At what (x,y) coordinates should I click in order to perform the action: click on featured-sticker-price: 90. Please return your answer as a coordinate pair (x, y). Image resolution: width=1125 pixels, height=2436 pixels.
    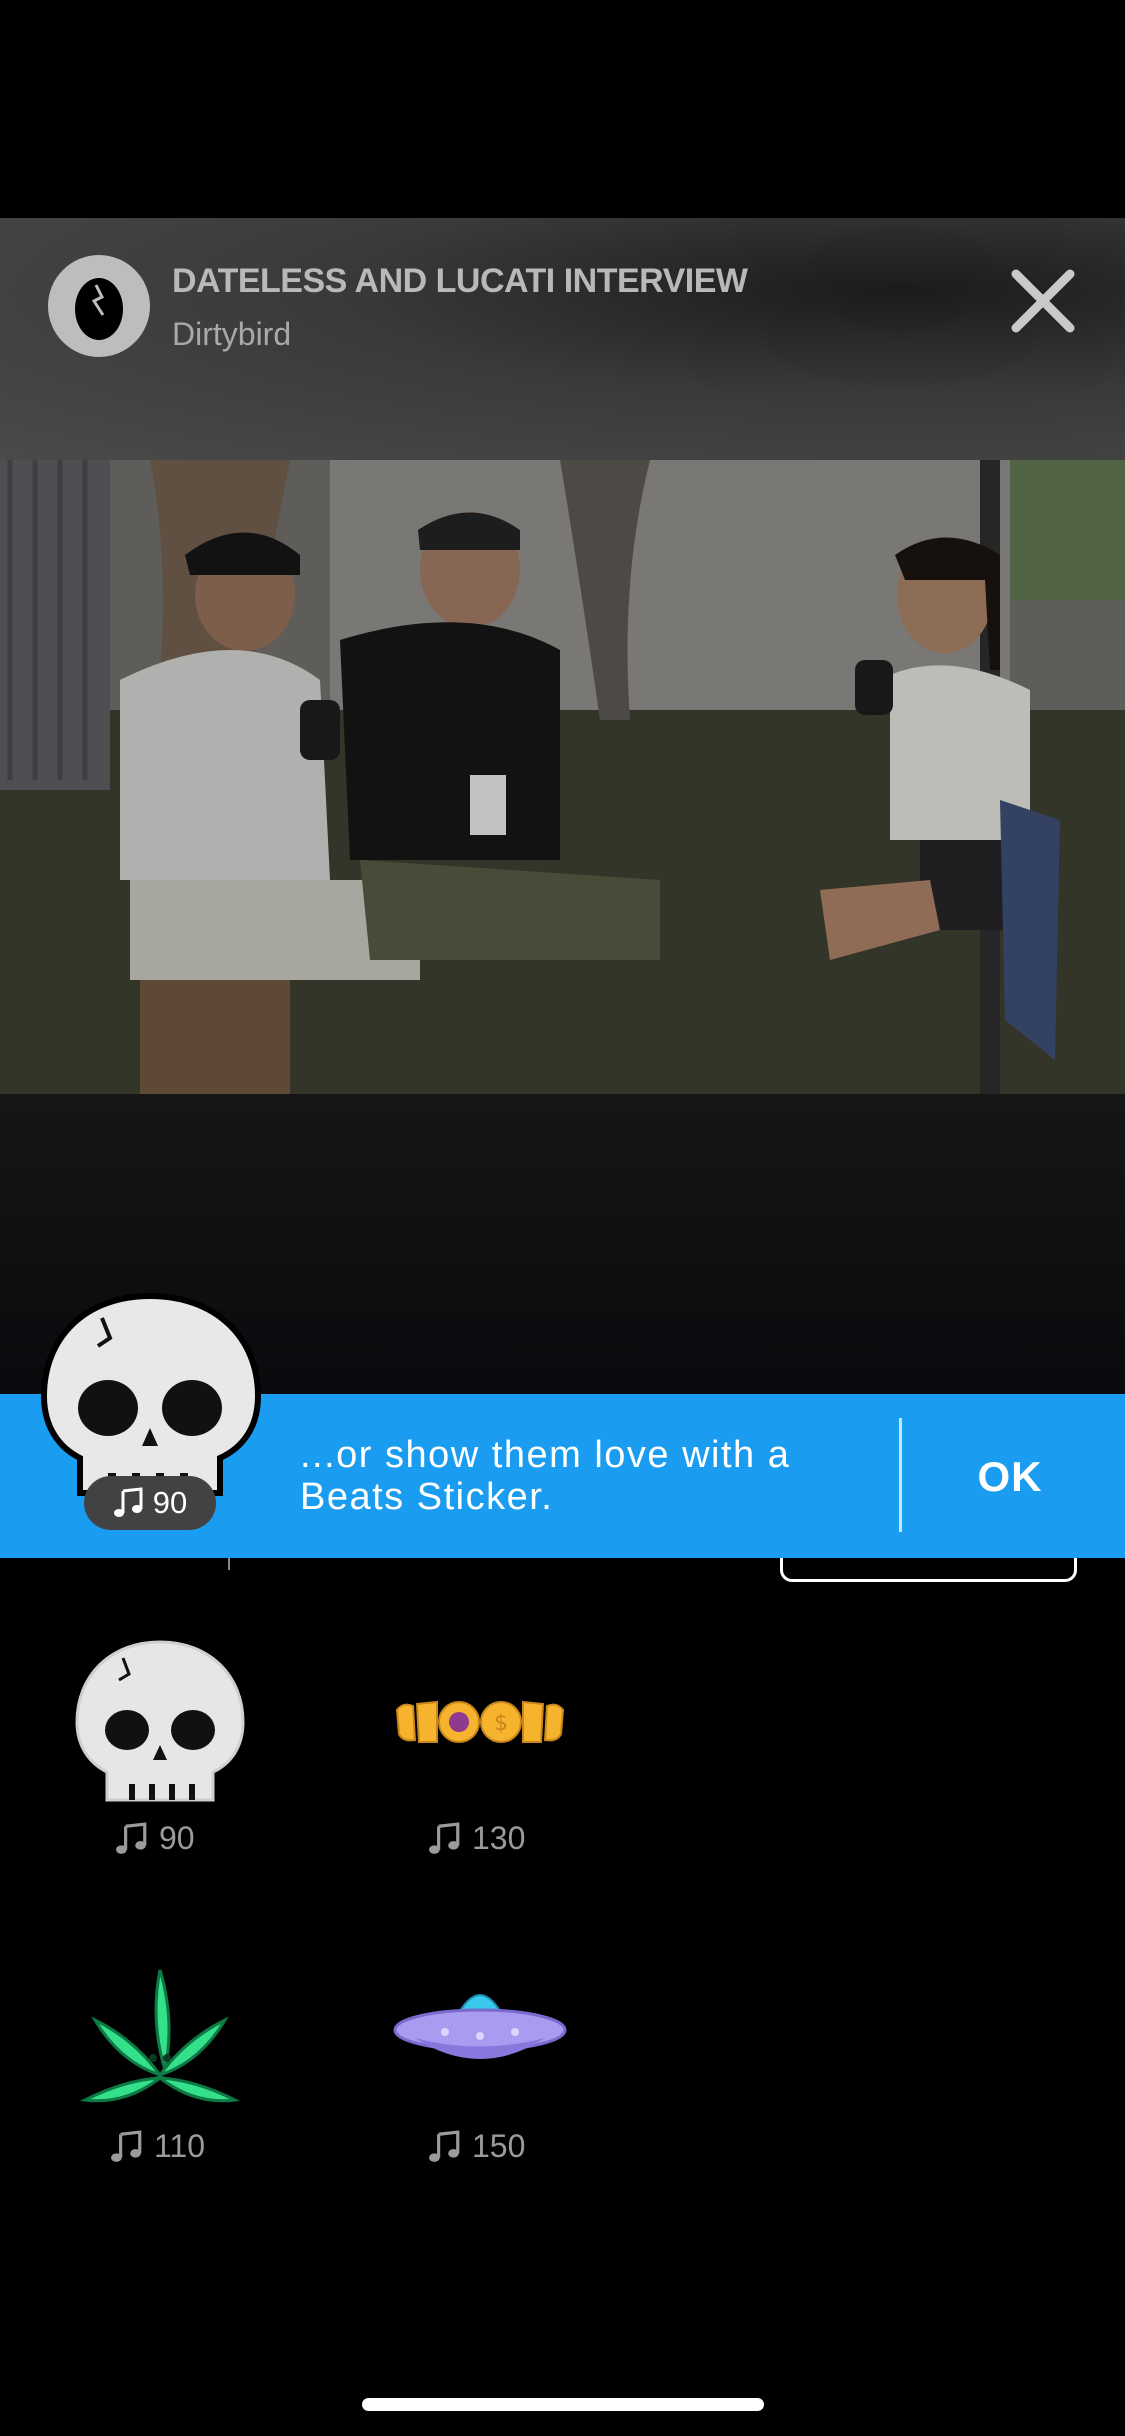
    Looking at the image, I should click on (150, 1503).